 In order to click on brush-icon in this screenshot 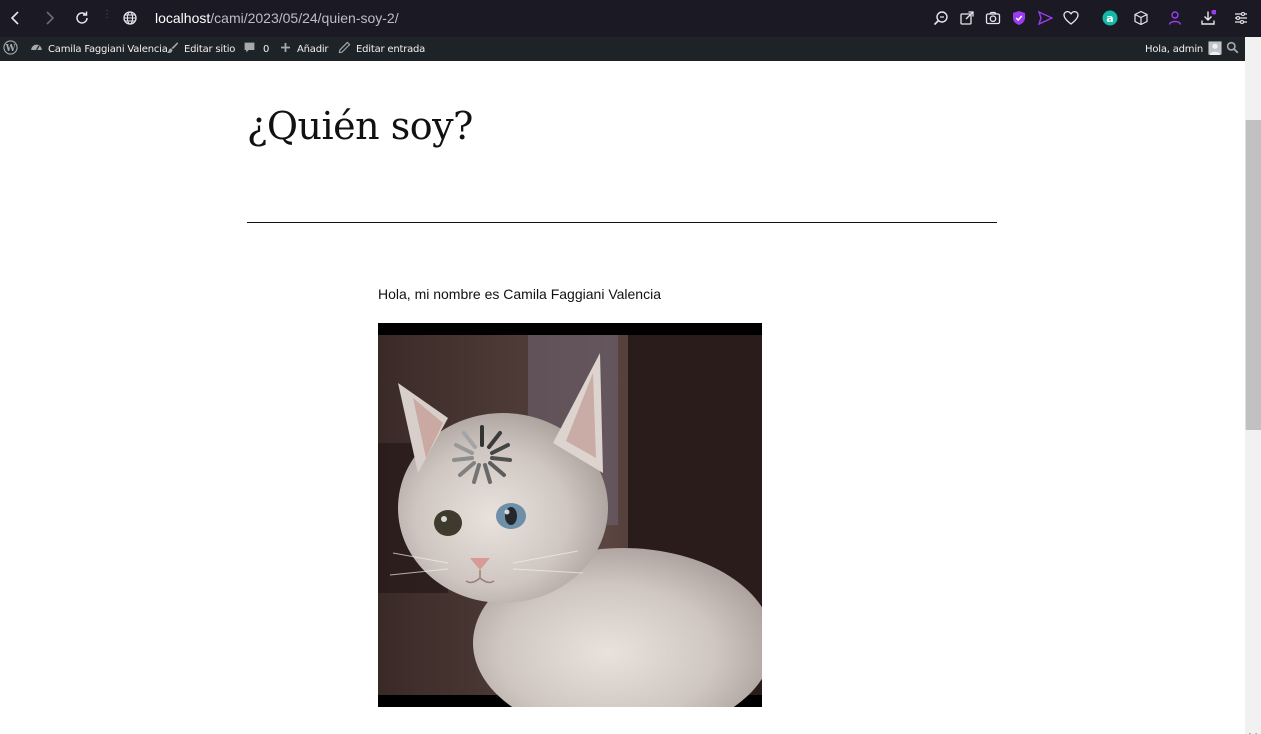, I will do `click(172, 49)`.